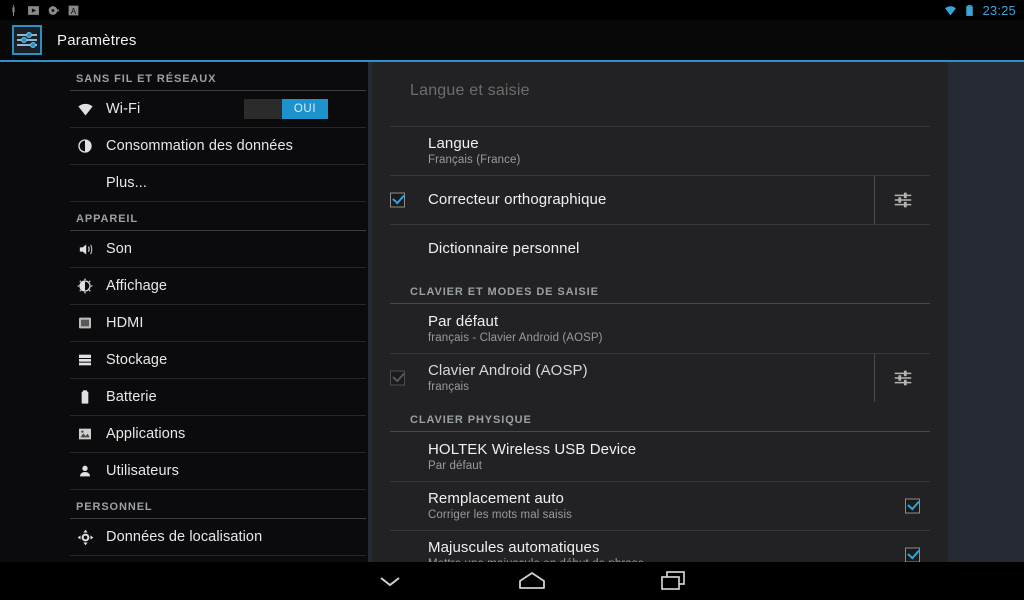 This screenshot has height=600, width=1024. I want to click on home-icon, so click(532, 580).